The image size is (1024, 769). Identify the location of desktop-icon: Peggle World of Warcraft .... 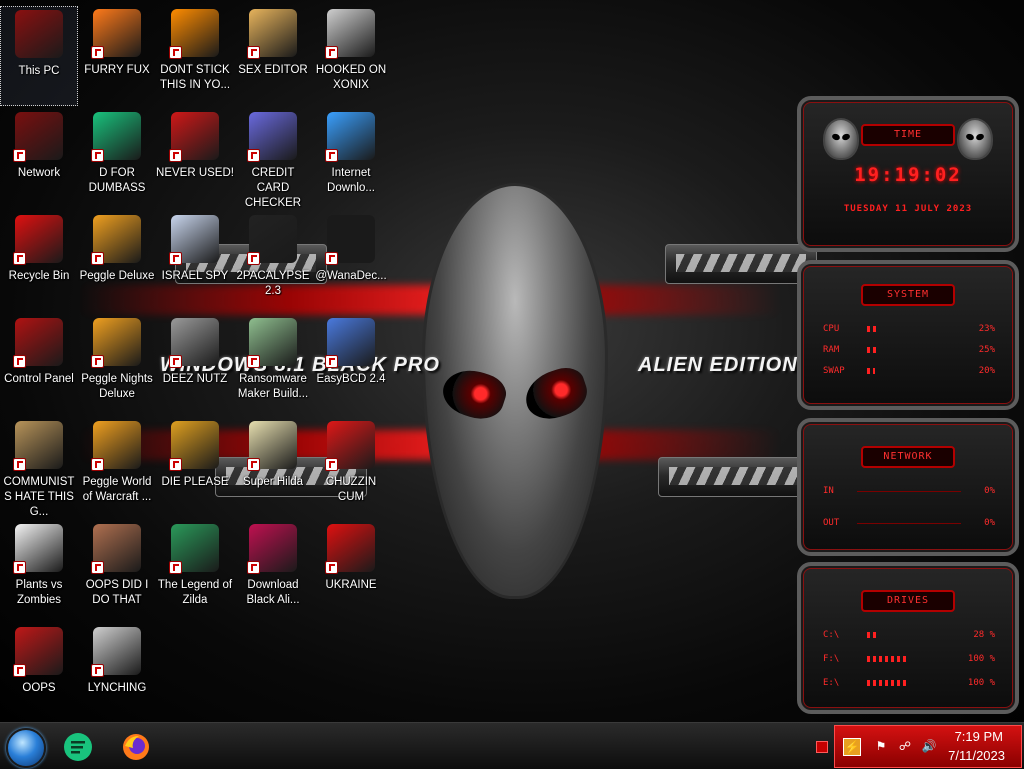
(117, 468).